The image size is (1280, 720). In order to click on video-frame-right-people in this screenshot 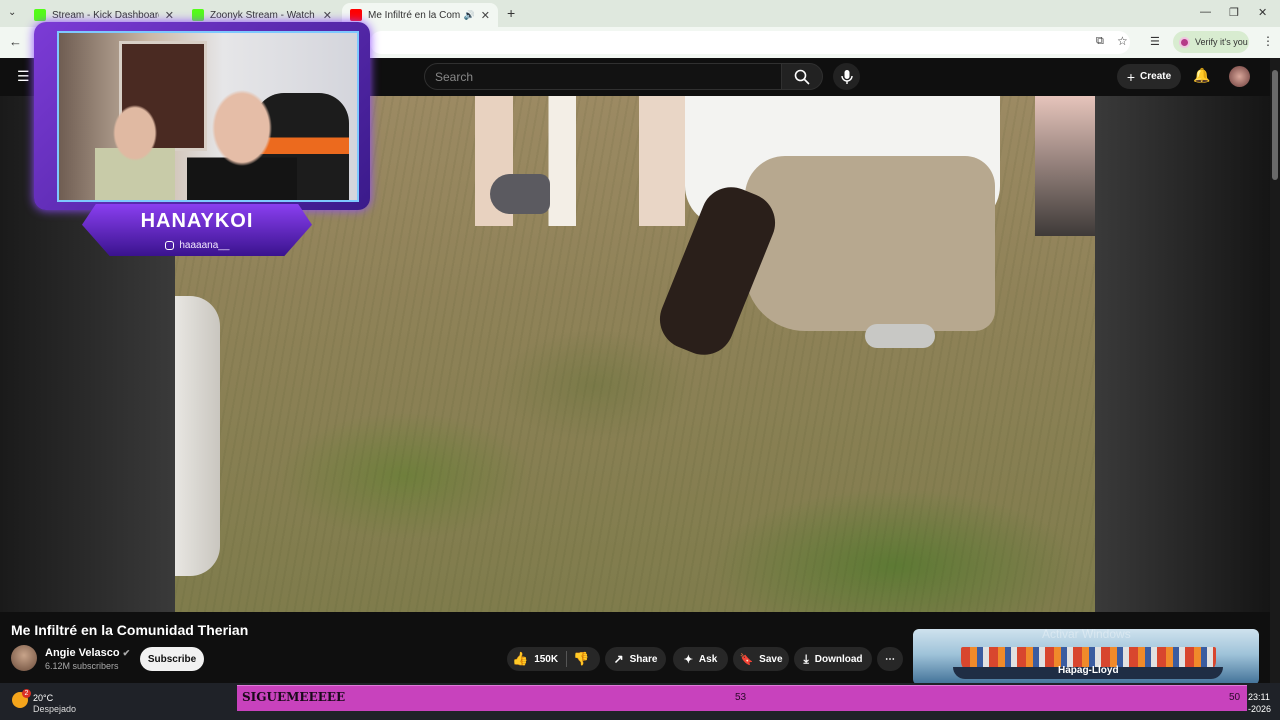, I will do `click(1065, 166)`.